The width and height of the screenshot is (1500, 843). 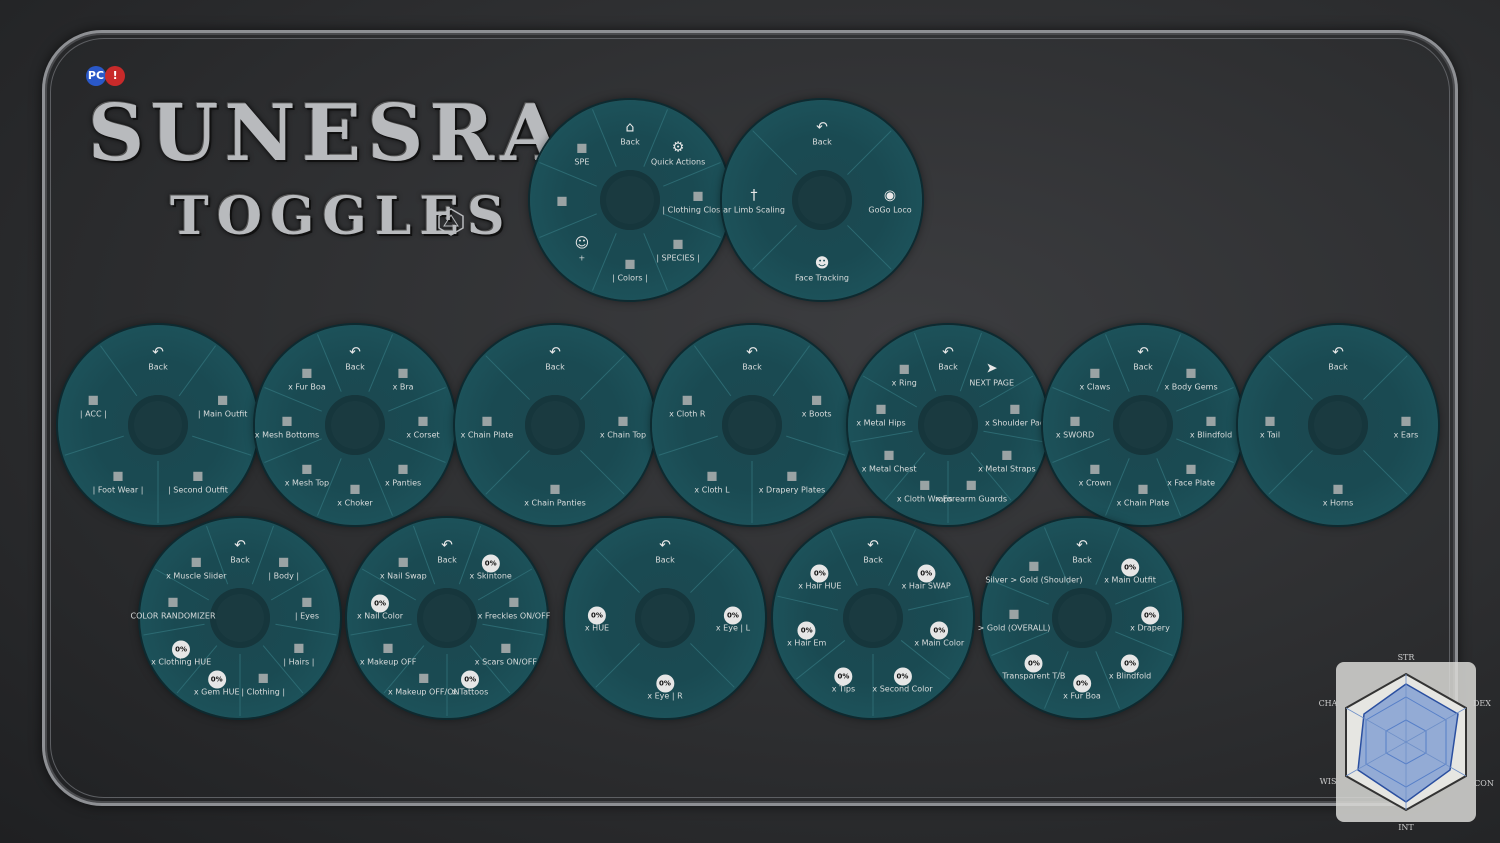 What do you see at coordinates (514, 606) in the screenshot?
I see `menu-item-x-freckles-on-off: ■ x Freckles ON/OFF` at bounding box center [514, 606].